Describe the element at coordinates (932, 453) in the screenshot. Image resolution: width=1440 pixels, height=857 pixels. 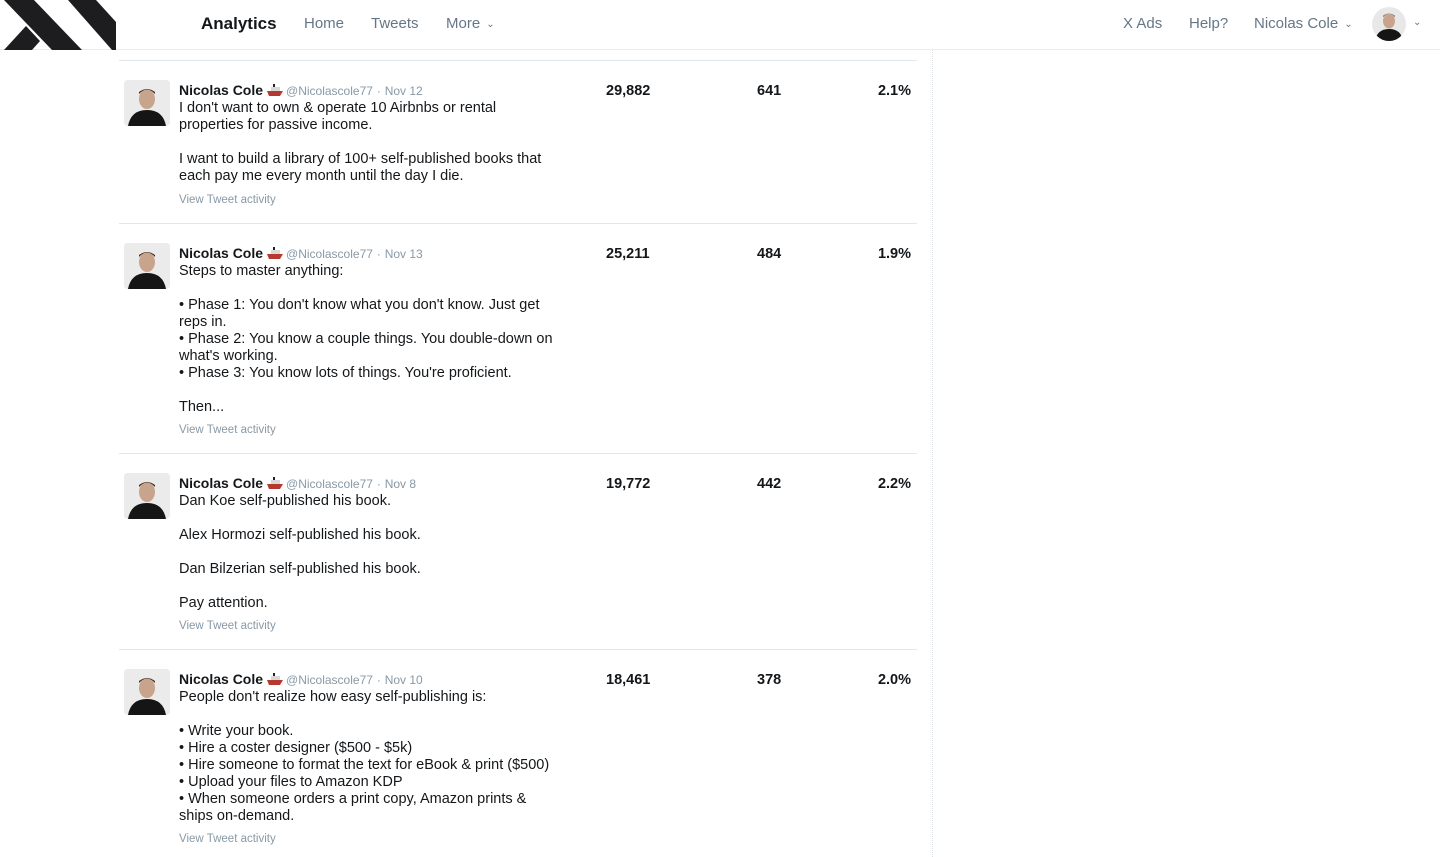
I see `column-divider` at that location.